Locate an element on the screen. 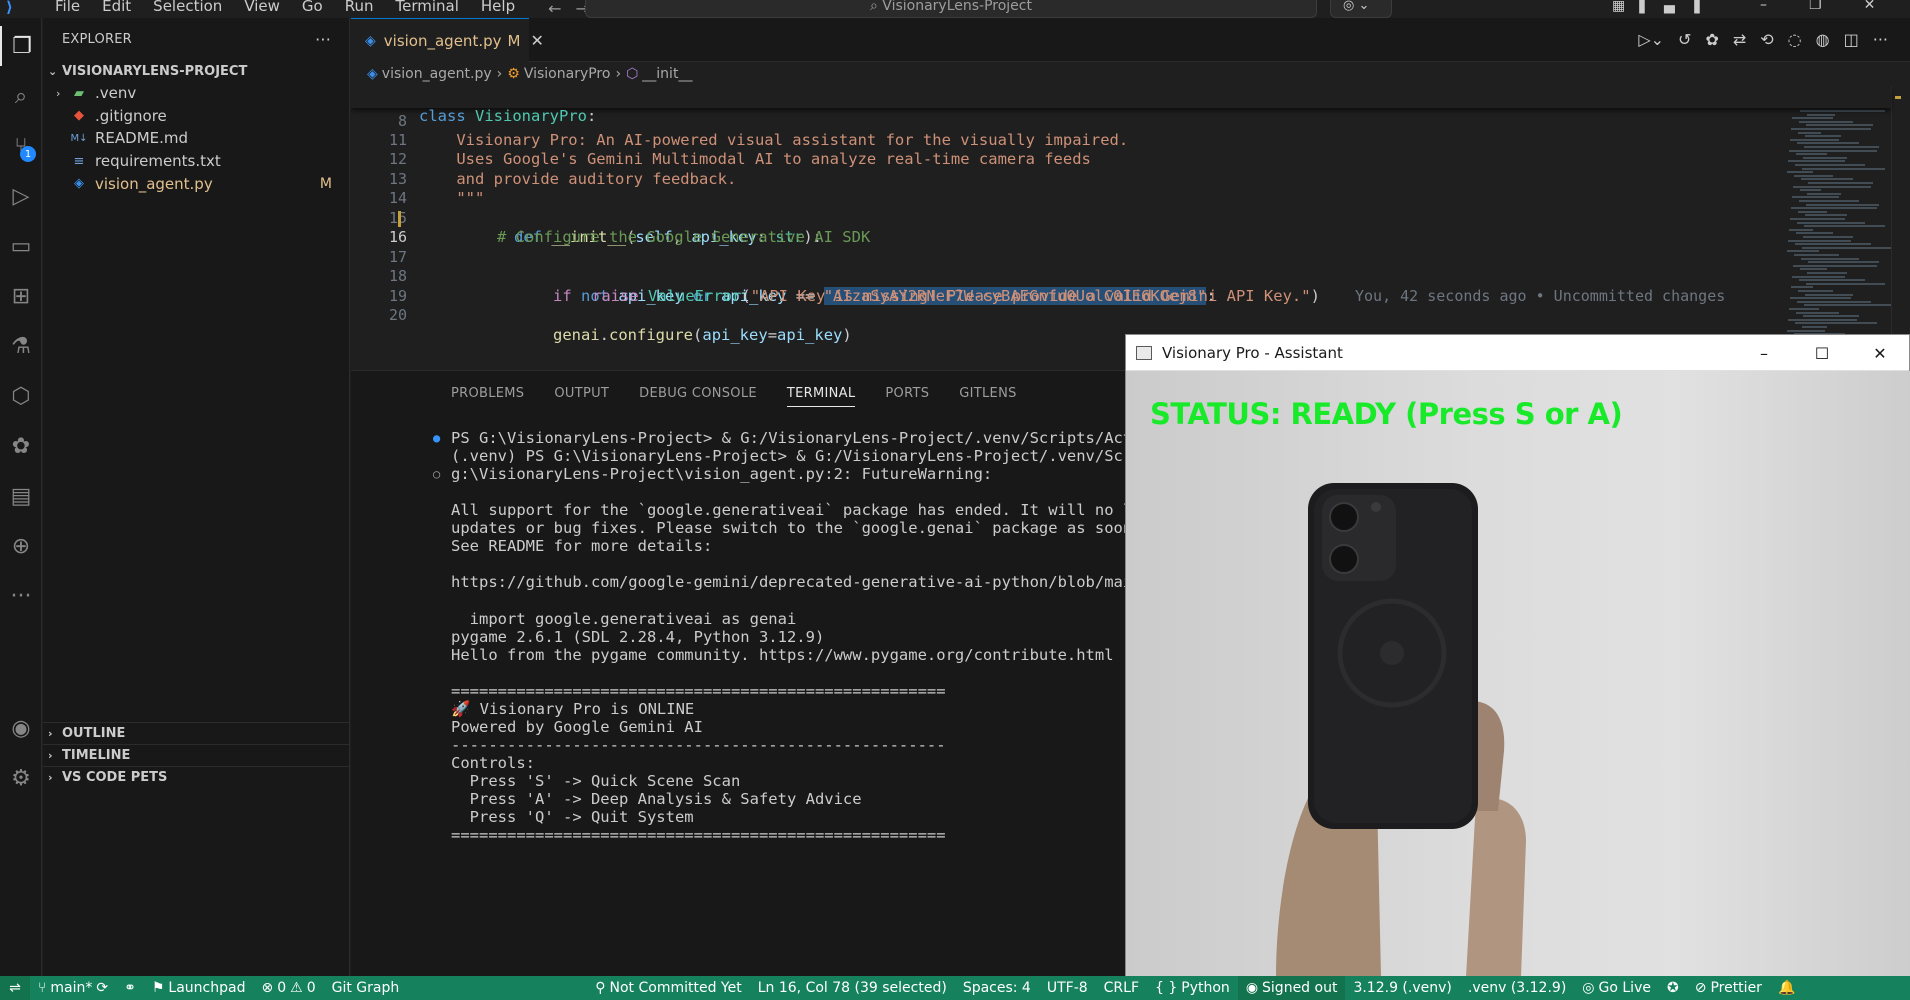 Image resolution: width=1910 pixels, height=1000 pixels. account-icon: ◉ is located at coordinates (21, 728).